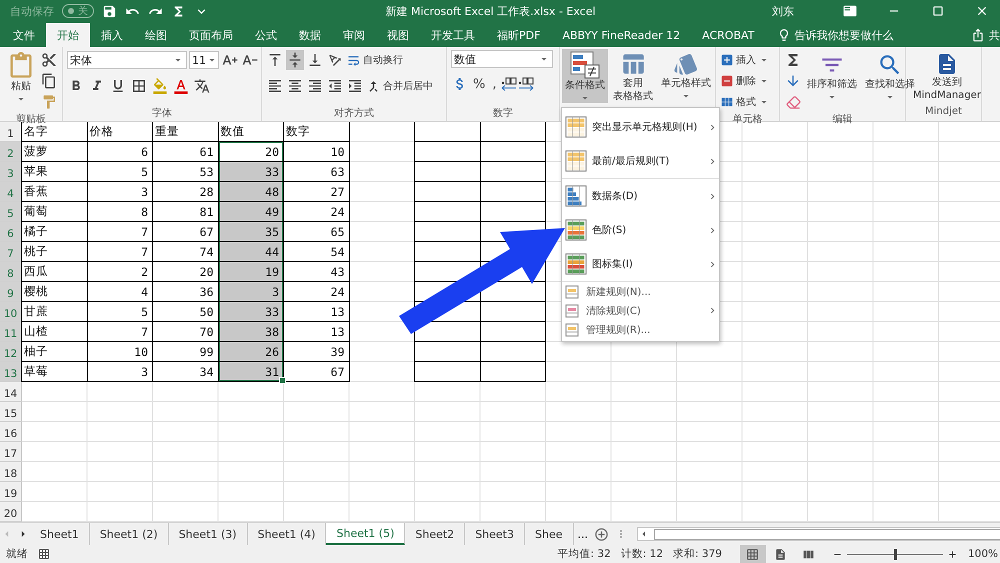  I want to click on table-cell: 樱桃, so click(55, 292).